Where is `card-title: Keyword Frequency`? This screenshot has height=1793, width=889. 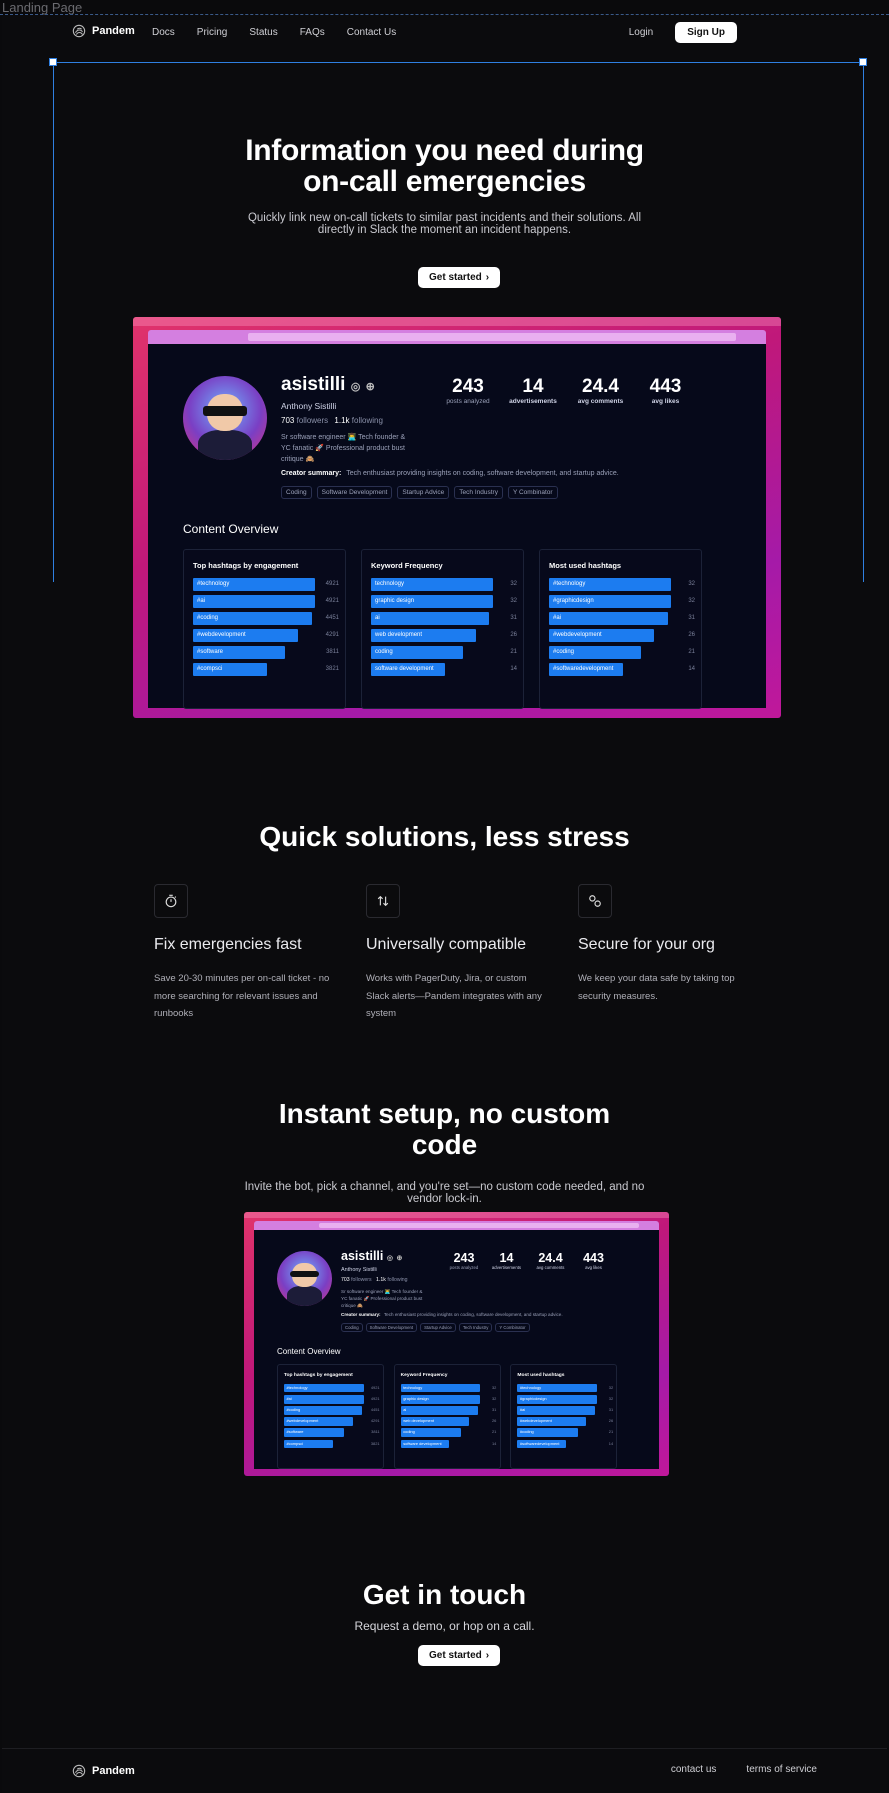 card-title: Keyword Frequency is located at coordinates (407, 565).